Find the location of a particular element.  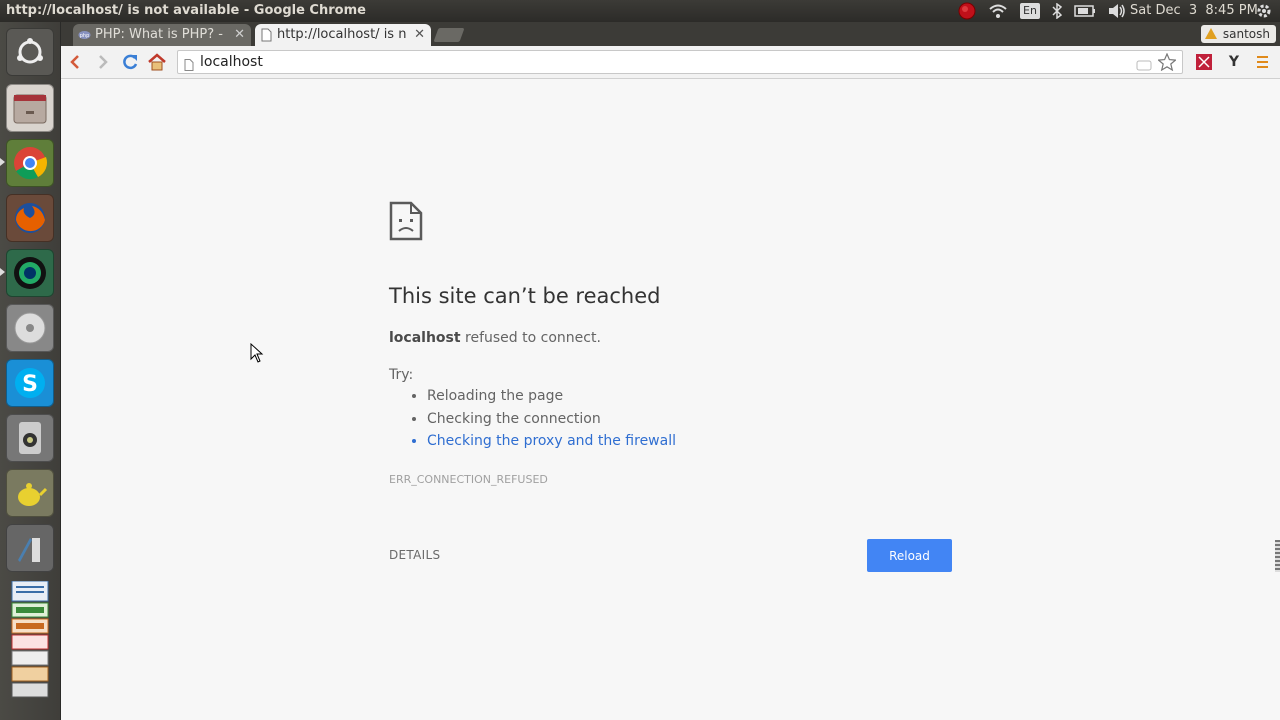

error-message-text: refused to connect. is located at coordinates (530, 338).